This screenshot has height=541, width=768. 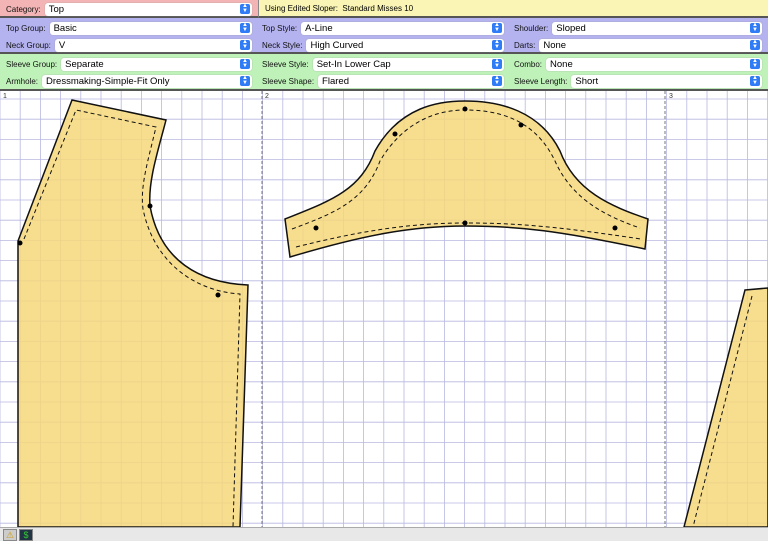 What do you see at coordinates (411, 81) in the screenshot?
I see `sleeve-shape-select: Flared ▲ ▼` at bounding box center [411, 81].